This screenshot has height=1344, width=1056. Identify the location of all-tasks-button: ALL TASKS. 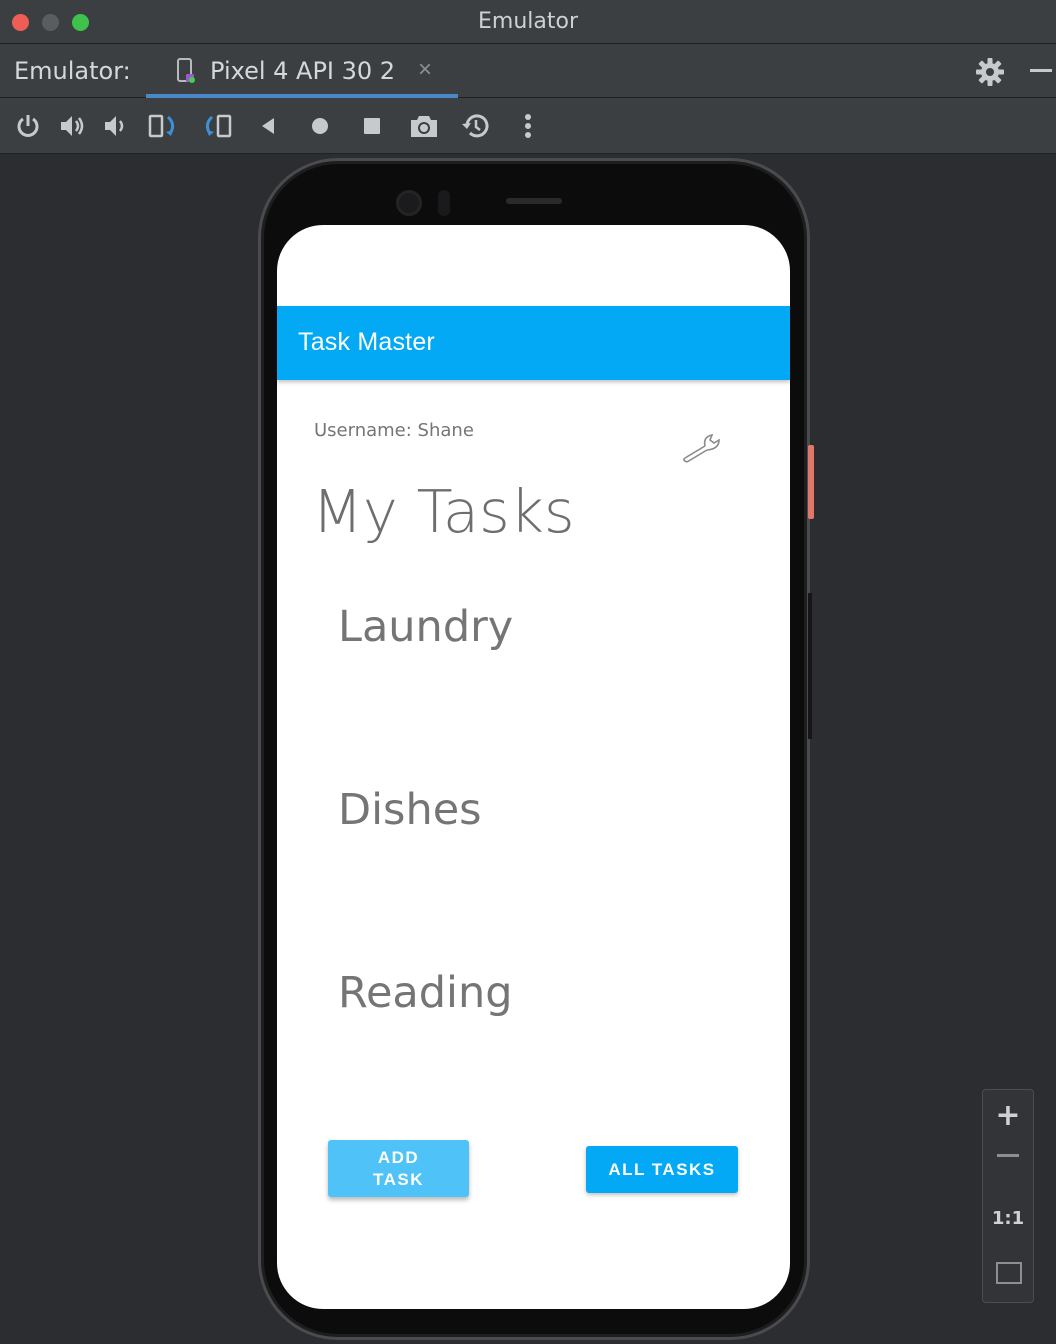
(662, 1169).